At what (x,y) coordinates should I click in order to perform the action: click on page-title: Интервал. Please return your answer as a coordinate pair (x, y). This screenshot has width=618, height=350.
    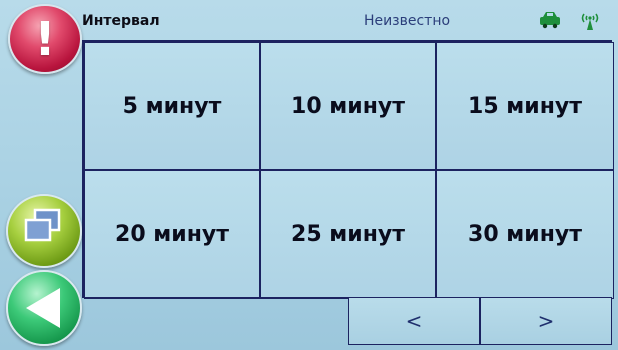
    Looking at the image, I should click on (121, 21).